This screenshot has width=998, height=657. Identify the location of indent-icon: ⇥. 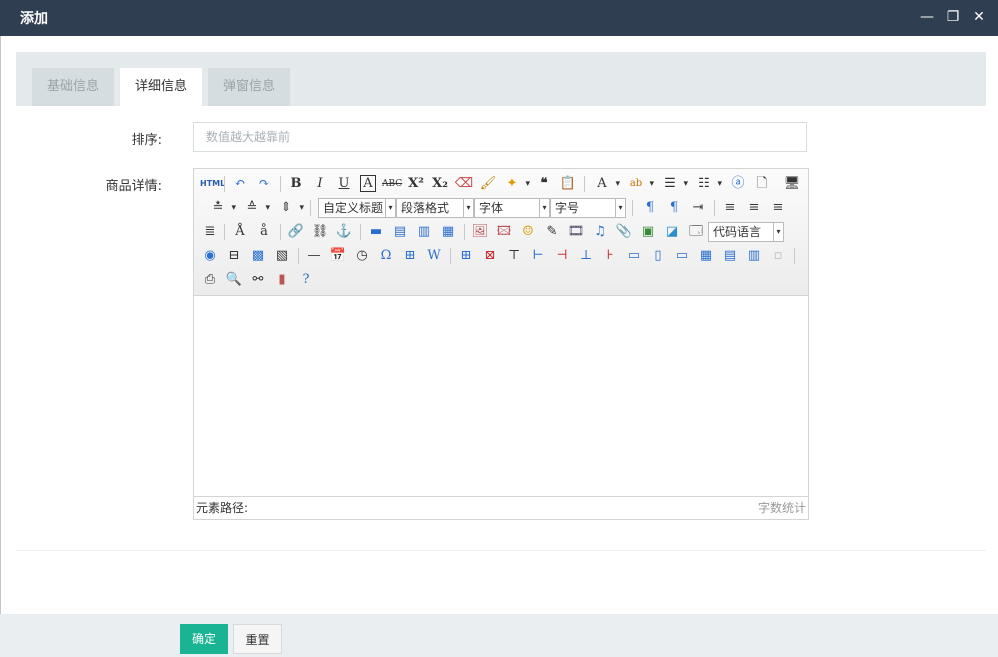
(698, 208).